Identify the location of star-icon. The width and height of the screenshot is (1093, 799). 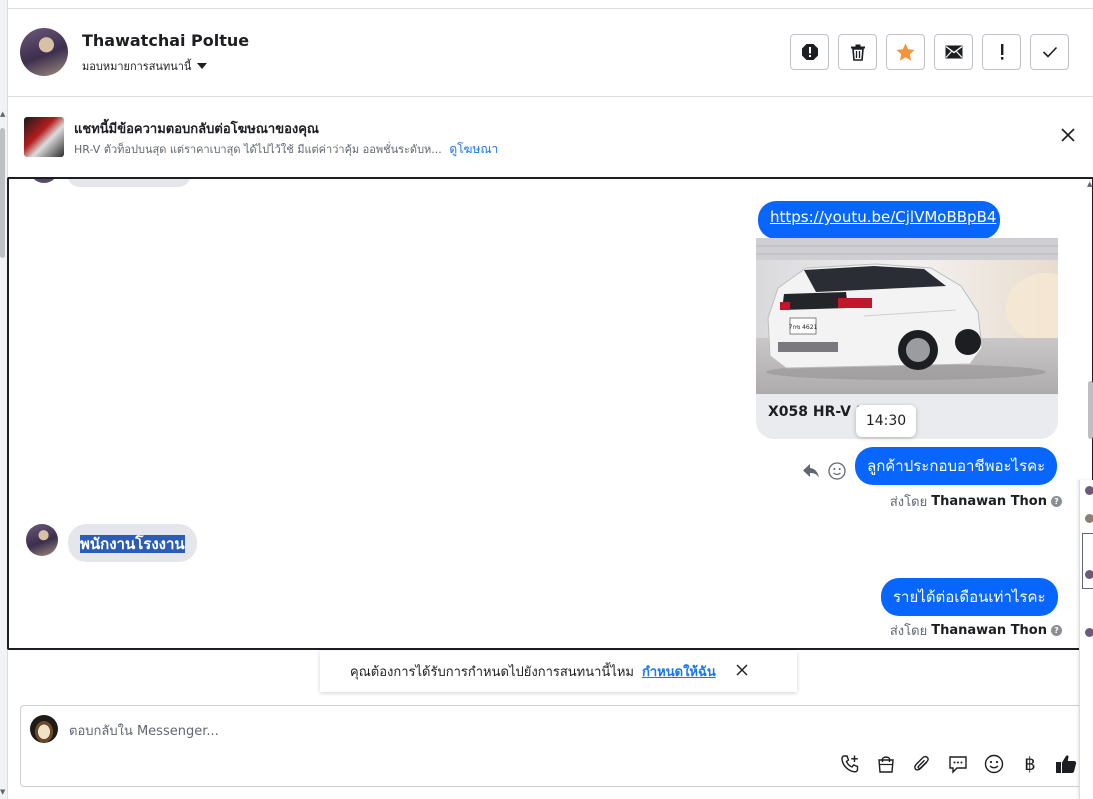
(905, 52).